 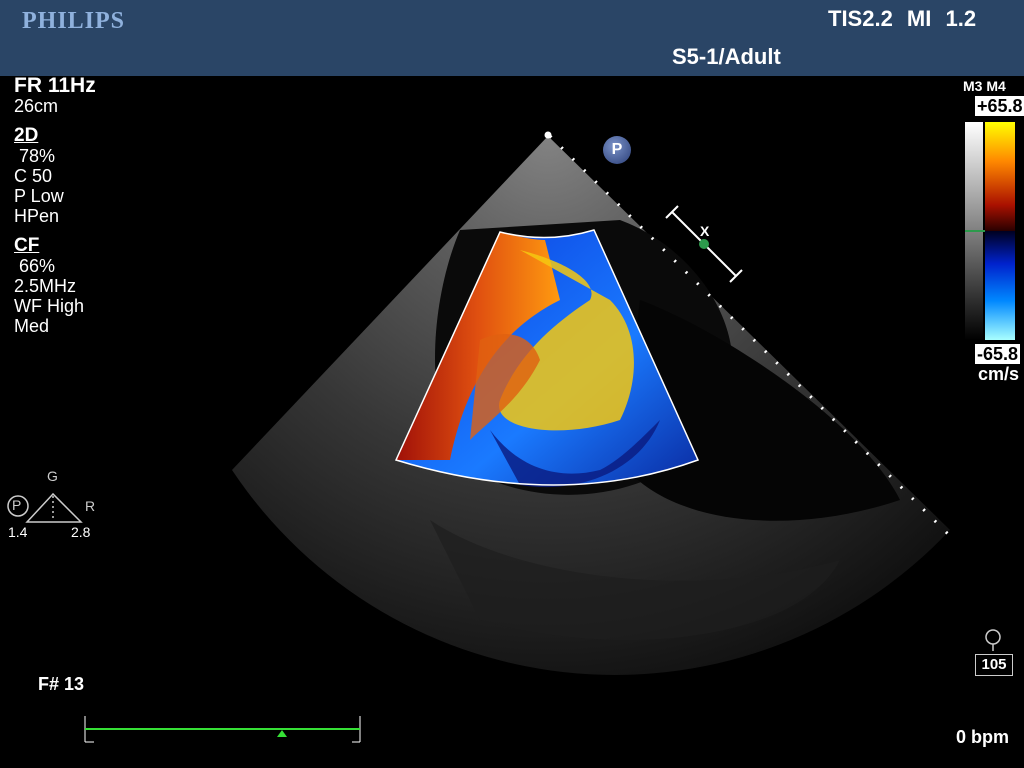 What do you see at coordinates (52, 476) in the screenshot?
I see `orientation-g-label: G` at bounding box center [52, 476].